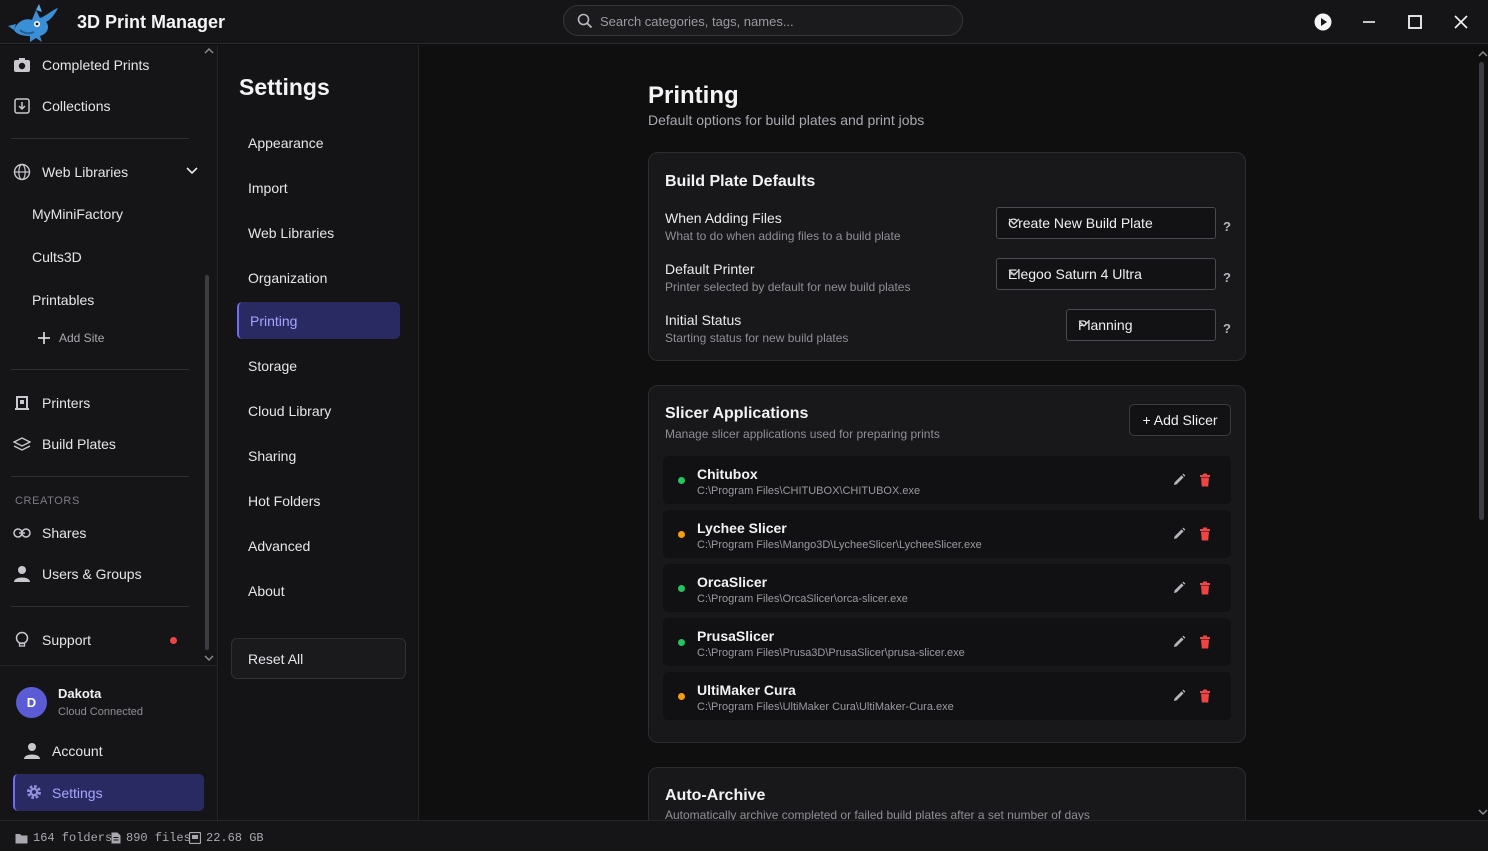 This screenshot has width=1488, height=851. Describe the element at coordinates (22, 172) in the screenshot. I see `globe-icon` at that location.